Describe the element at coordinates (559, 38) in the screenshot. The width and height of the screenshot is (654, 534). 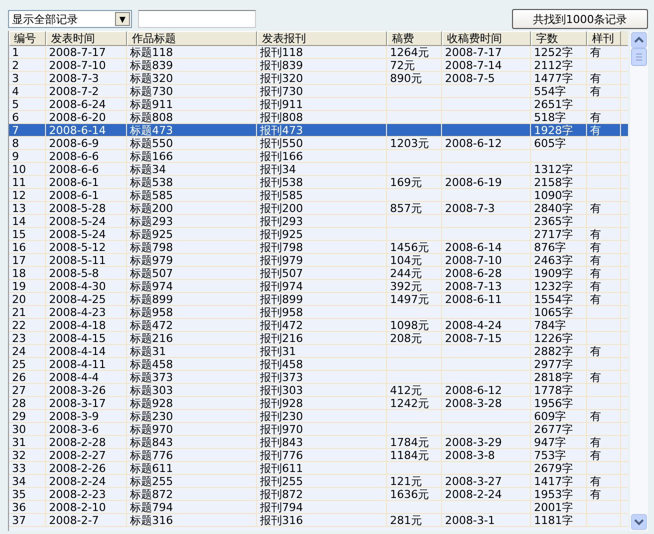
I see `column-header: 字数` at that location.